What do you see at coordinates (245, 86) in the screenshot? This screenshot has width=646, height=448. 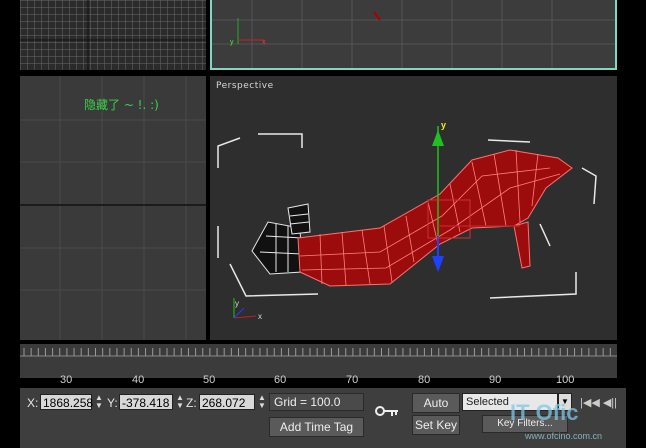 I see `perspective-label: Perspective` at bounding box center [245, 86].